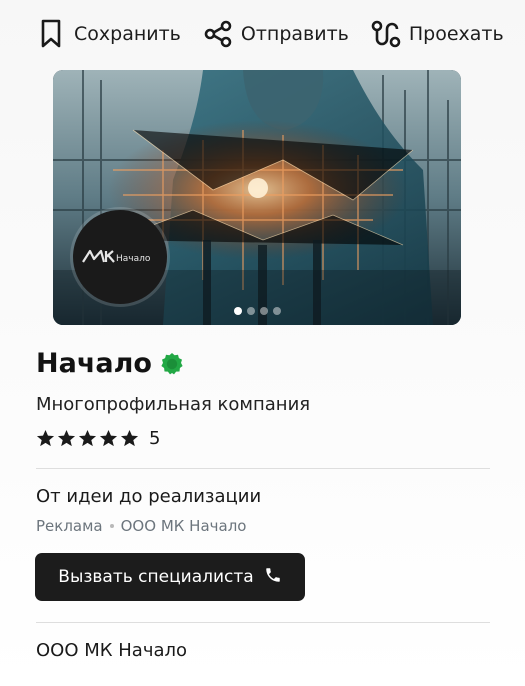 Image resolution: width=525 pixels, height=686 pixels. What do you see at coordinates (155, 438) in the screenshot?
I see `rating-value: 5` at bounding box center [155, 438].